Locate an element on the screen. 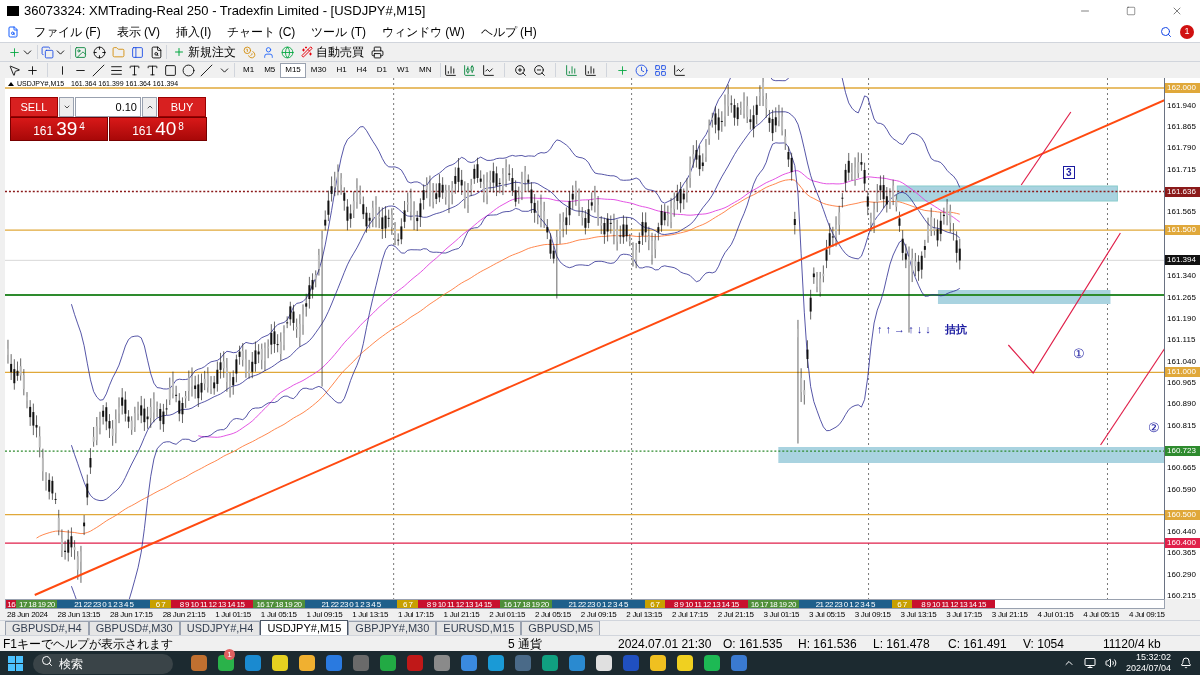 This screenshot has width=1200, height=675. chart-tab: GBPUSD#,H4 is located at coordinates (47, 628).